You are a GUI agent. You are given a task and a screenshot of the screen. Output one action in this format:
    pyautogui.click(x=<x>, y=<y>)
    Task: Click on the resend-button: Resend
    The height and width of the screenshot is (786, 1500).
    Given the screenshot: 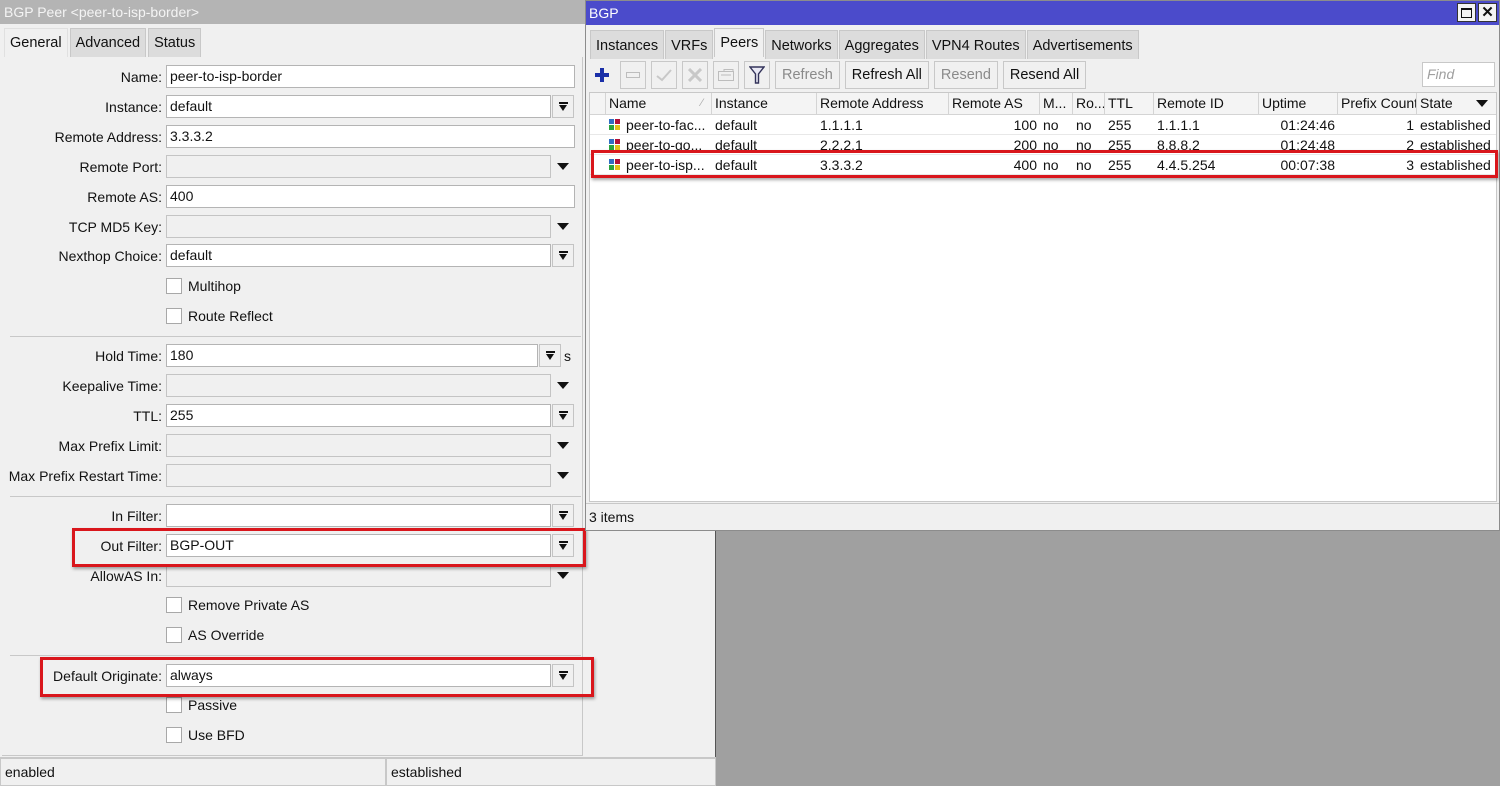 What is the action you would take?
    pyautogui.click(x=965, y=75)
    